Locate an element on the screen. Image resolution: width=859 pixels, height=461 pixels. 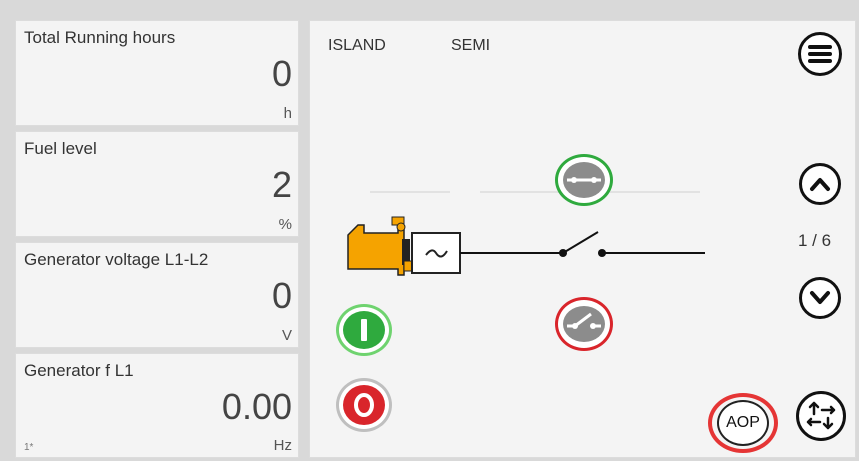
breaker-close-icon is located at coordinates (584, 180).